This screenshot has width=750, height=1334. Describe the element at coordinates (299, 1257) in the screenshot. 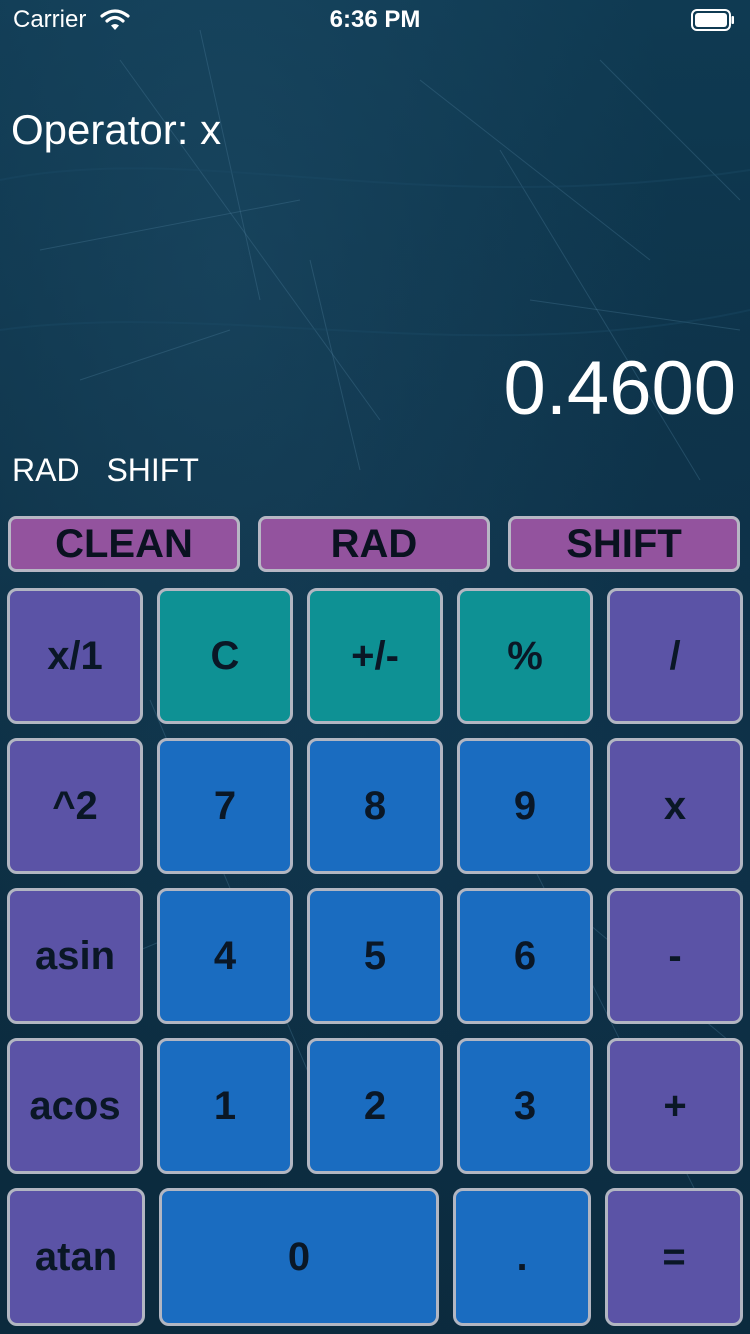

I see `digit-0-key: 0` at that location.